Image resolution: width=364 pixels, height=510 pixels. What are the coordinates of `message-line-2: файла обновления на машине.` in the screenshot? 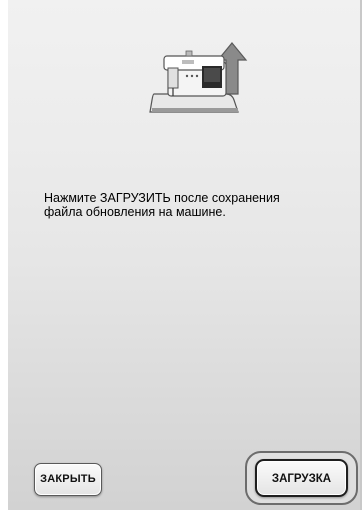 It's located at (135, 212).